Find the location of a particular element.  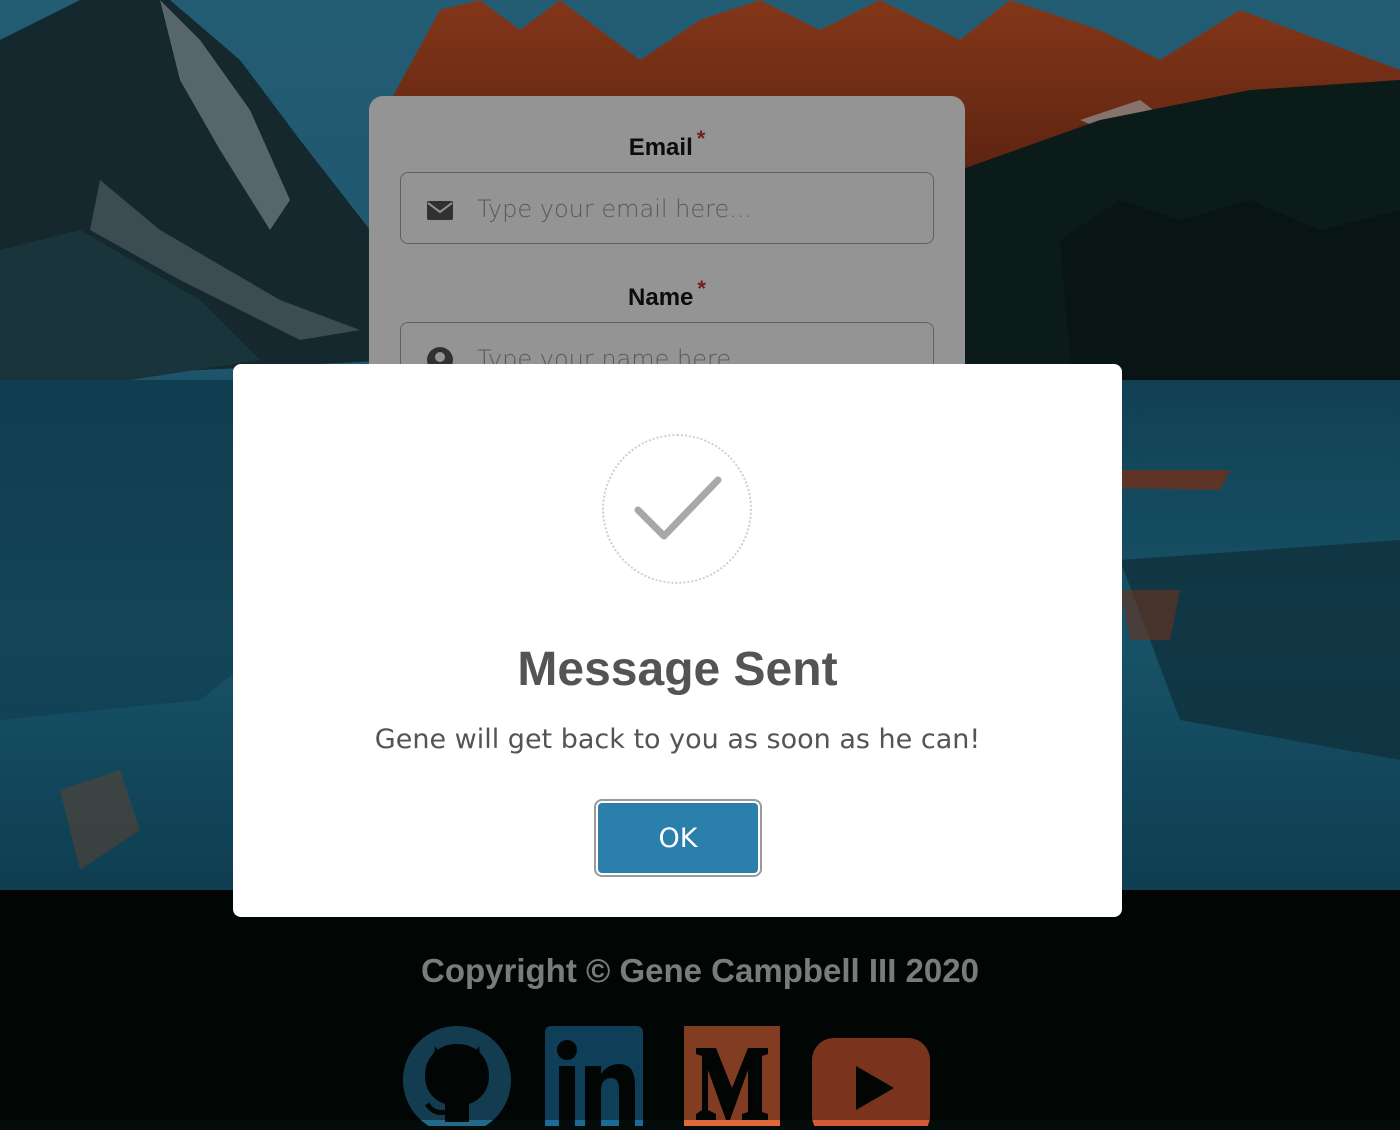

modal-title: Message Sent is located at coordinates (677, 669).